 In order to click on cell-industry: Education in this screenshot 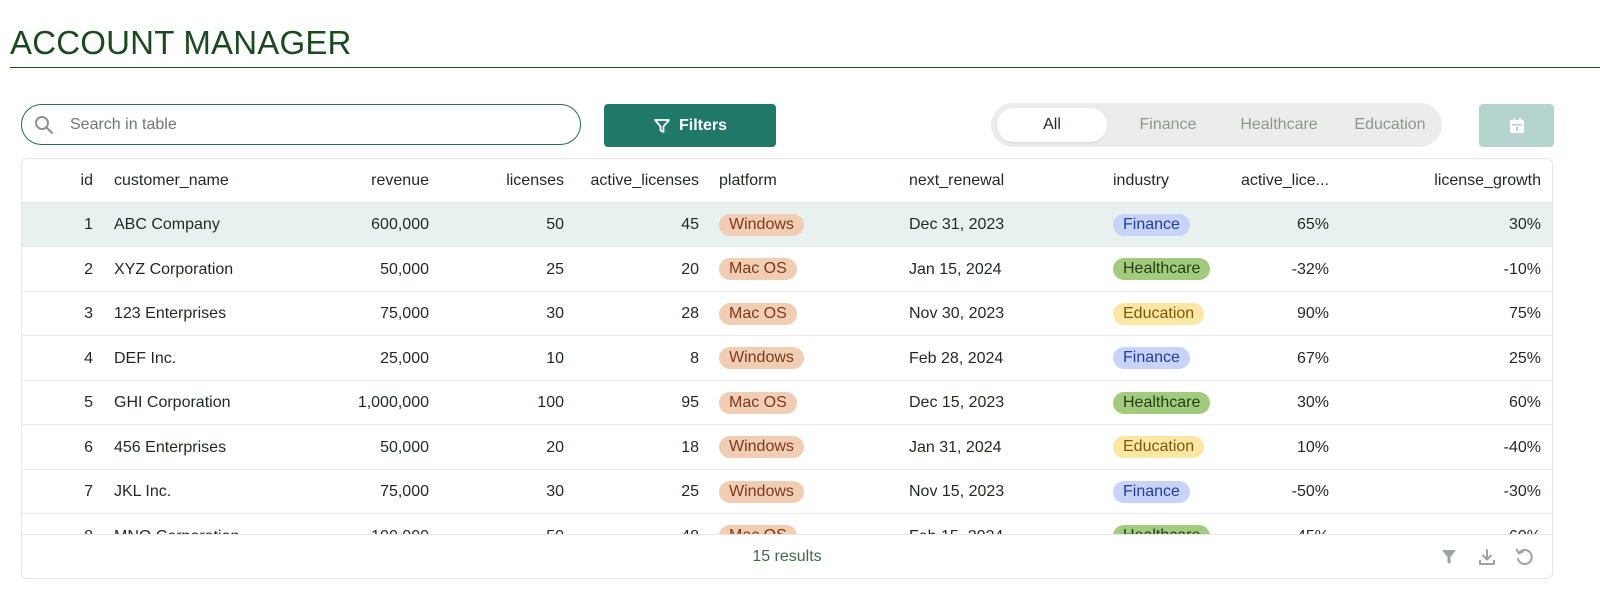, I will do `click(1183, 448)`.